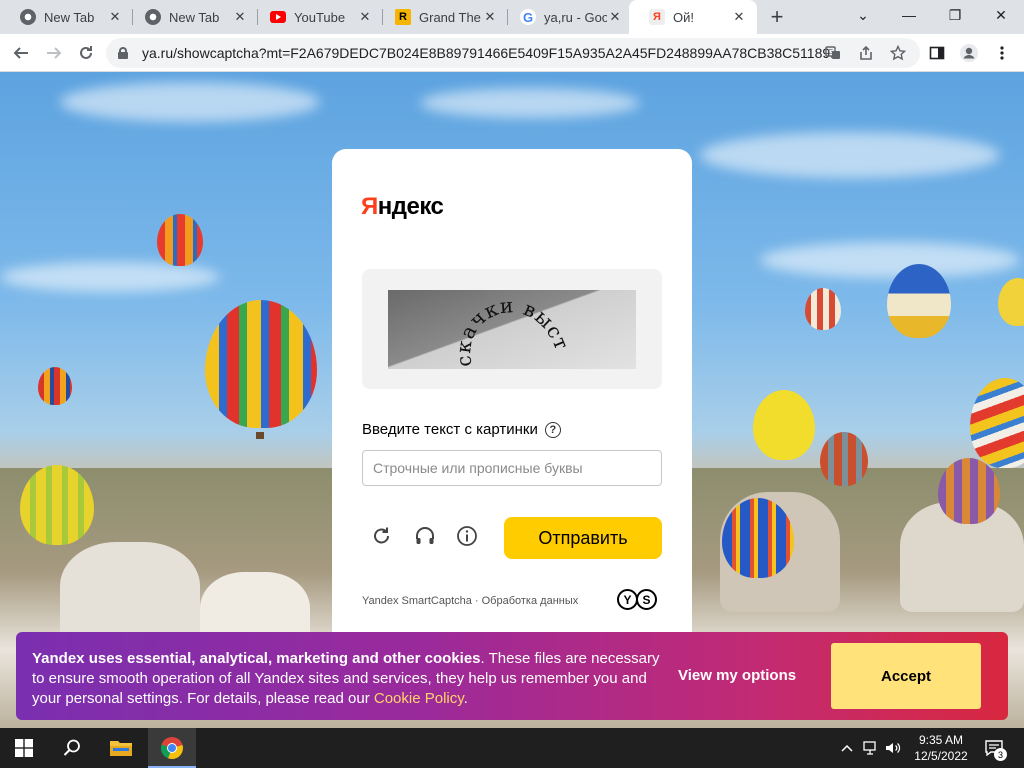 This screenshot has width=1024, height=768. Describe the element at coordinates (1000, 754) in the screenshot. I see `notification-count-badge: 3` at that location.